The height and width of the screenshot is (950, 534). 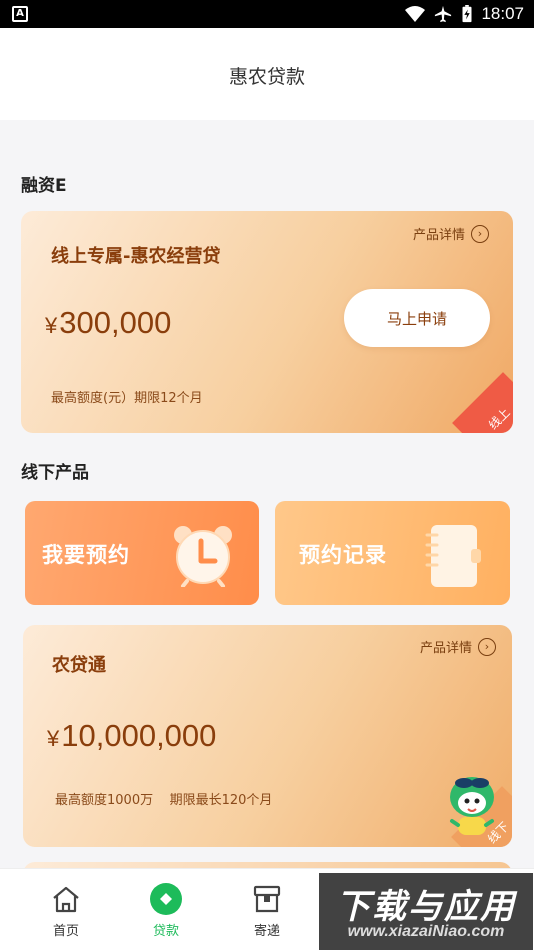 What do you see at coordinates (266, 931) in the screenshot?
I see `nav-label-parcel: 寄递` at bounding box center [266, 931].